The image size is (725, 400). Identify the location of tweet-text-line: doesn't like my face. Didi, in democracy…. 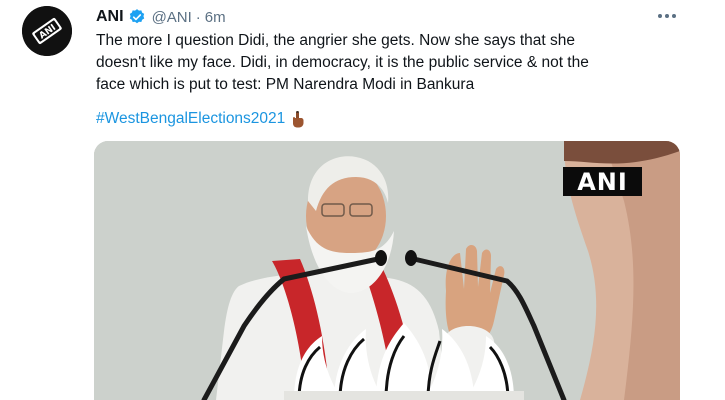
(342, 62).